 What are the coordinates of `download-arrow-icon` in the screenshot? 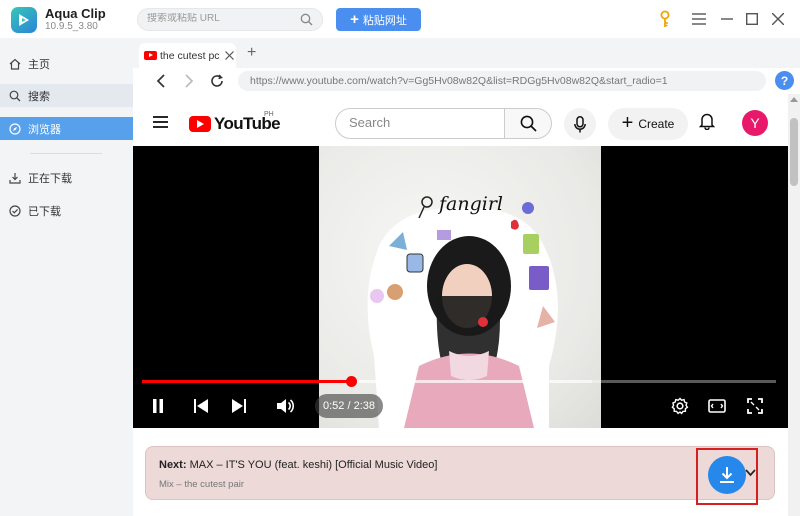 It's located at (727, 475).